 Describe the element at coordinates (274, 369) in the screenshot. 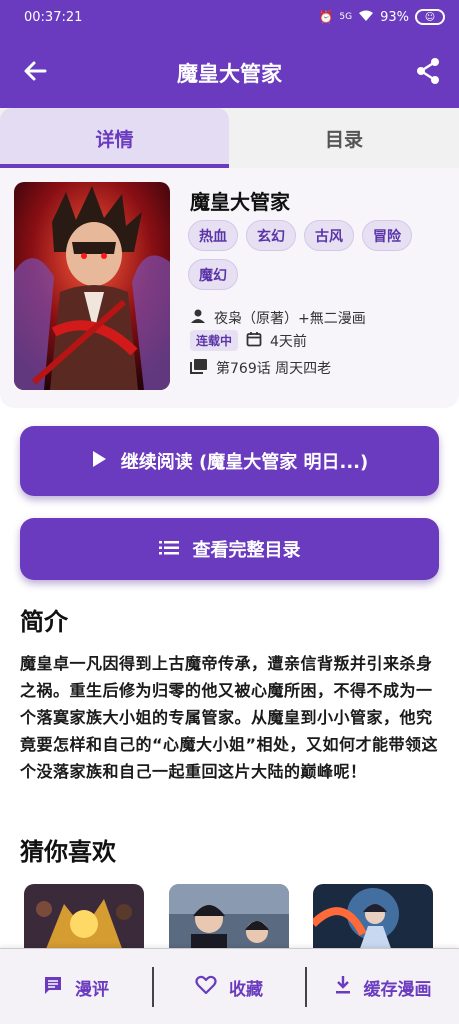

I see `latest-chapter: 第769话 周天四老` at that location.